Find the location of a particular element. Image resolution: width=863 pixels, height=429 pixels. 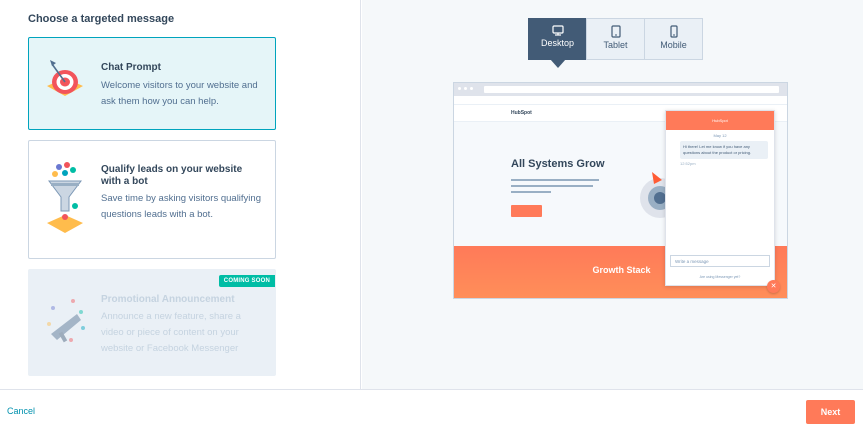

browser-bar is located at coordinates (620, 89).